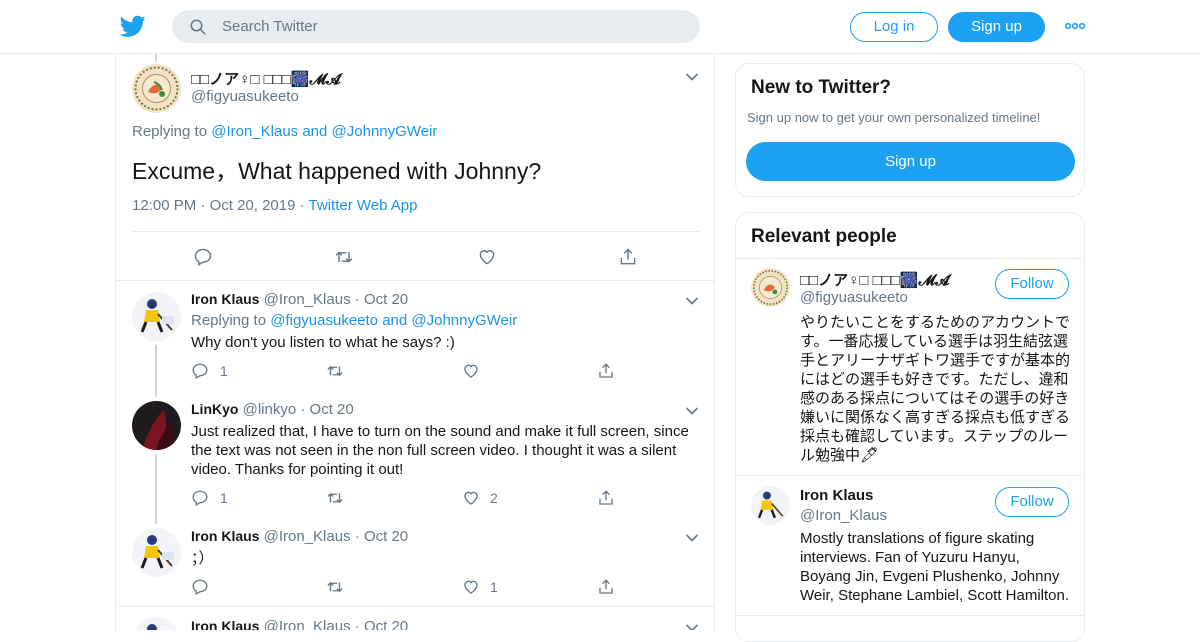  I want to click on sidebar-signup-button: Sign up, so click(910, 161).